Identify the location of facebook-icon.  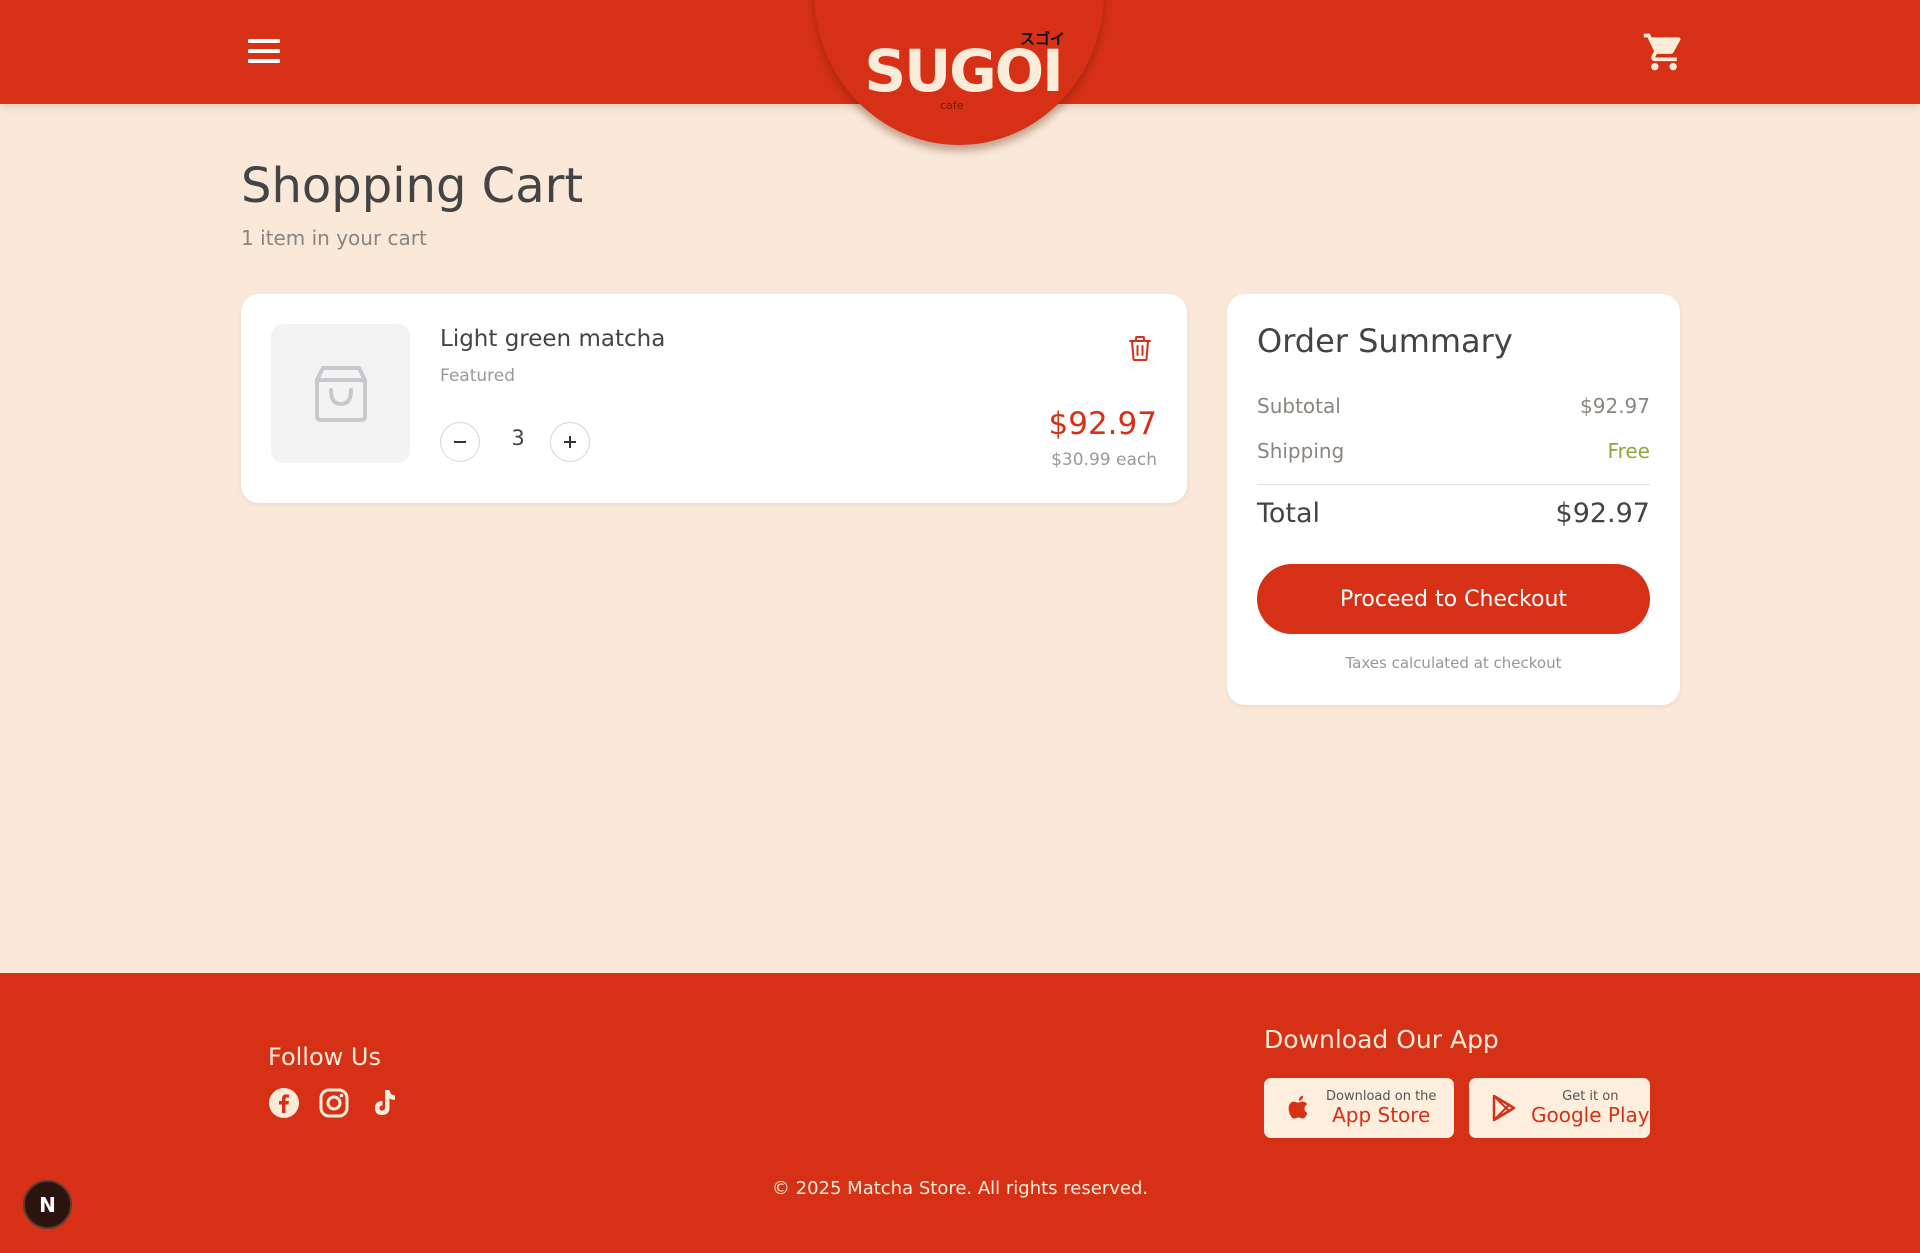
(284, 1103).